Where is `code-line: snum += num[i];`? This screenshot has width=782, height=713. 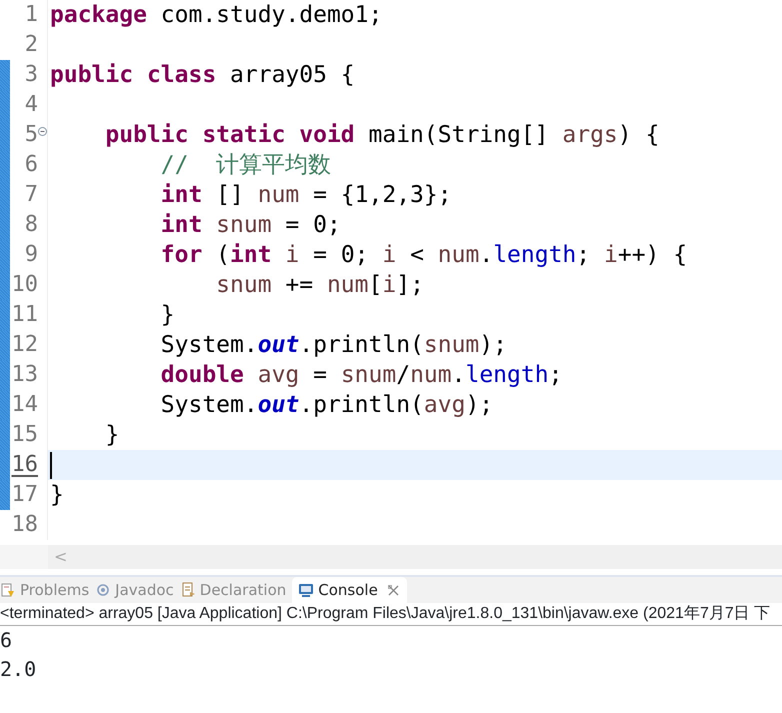 code-line: snum += num[i]; is located at coordinates (319, 285).